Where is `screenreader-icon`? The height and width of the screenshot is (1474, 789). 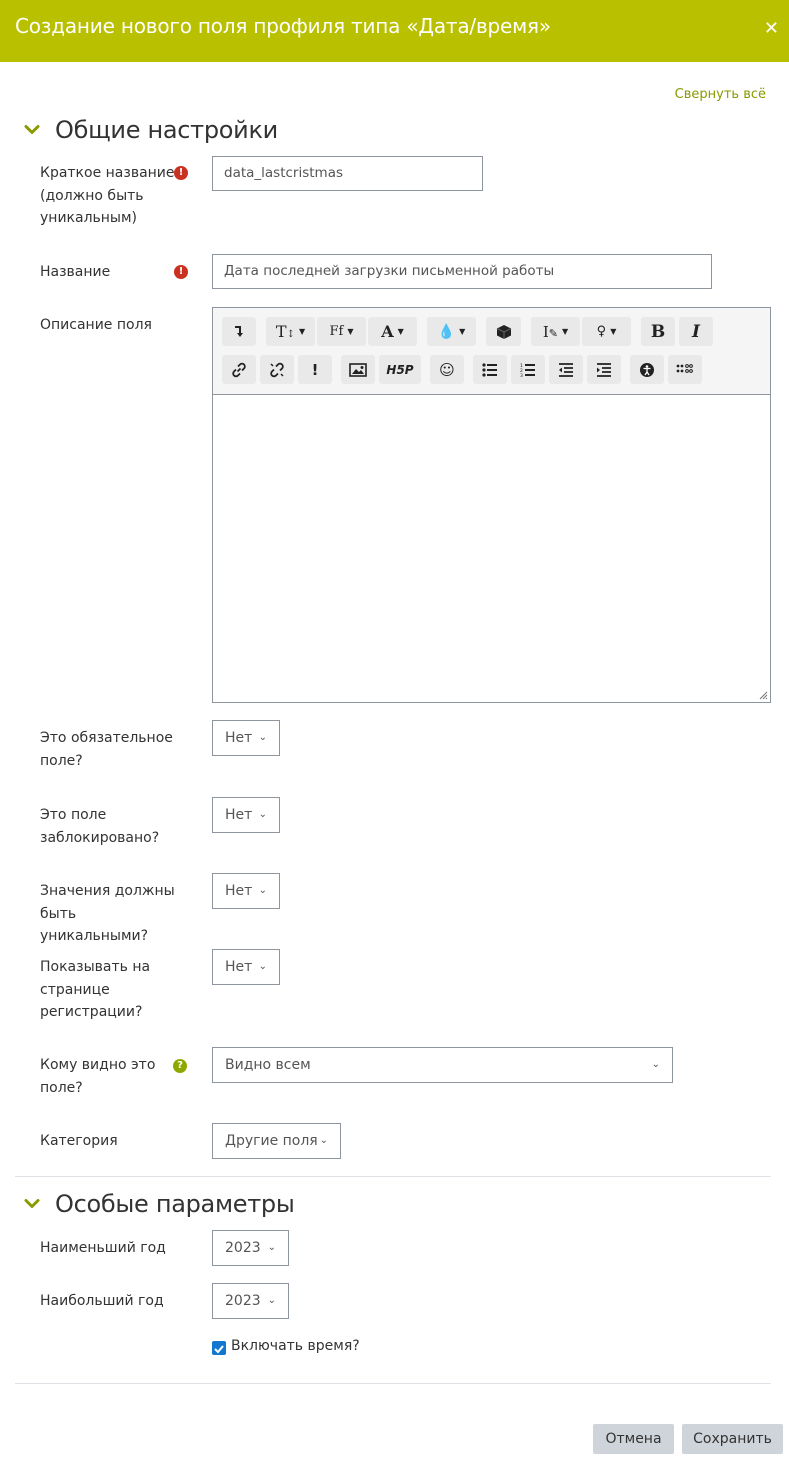 screenreader-icon is located at coordinates (685, 369).